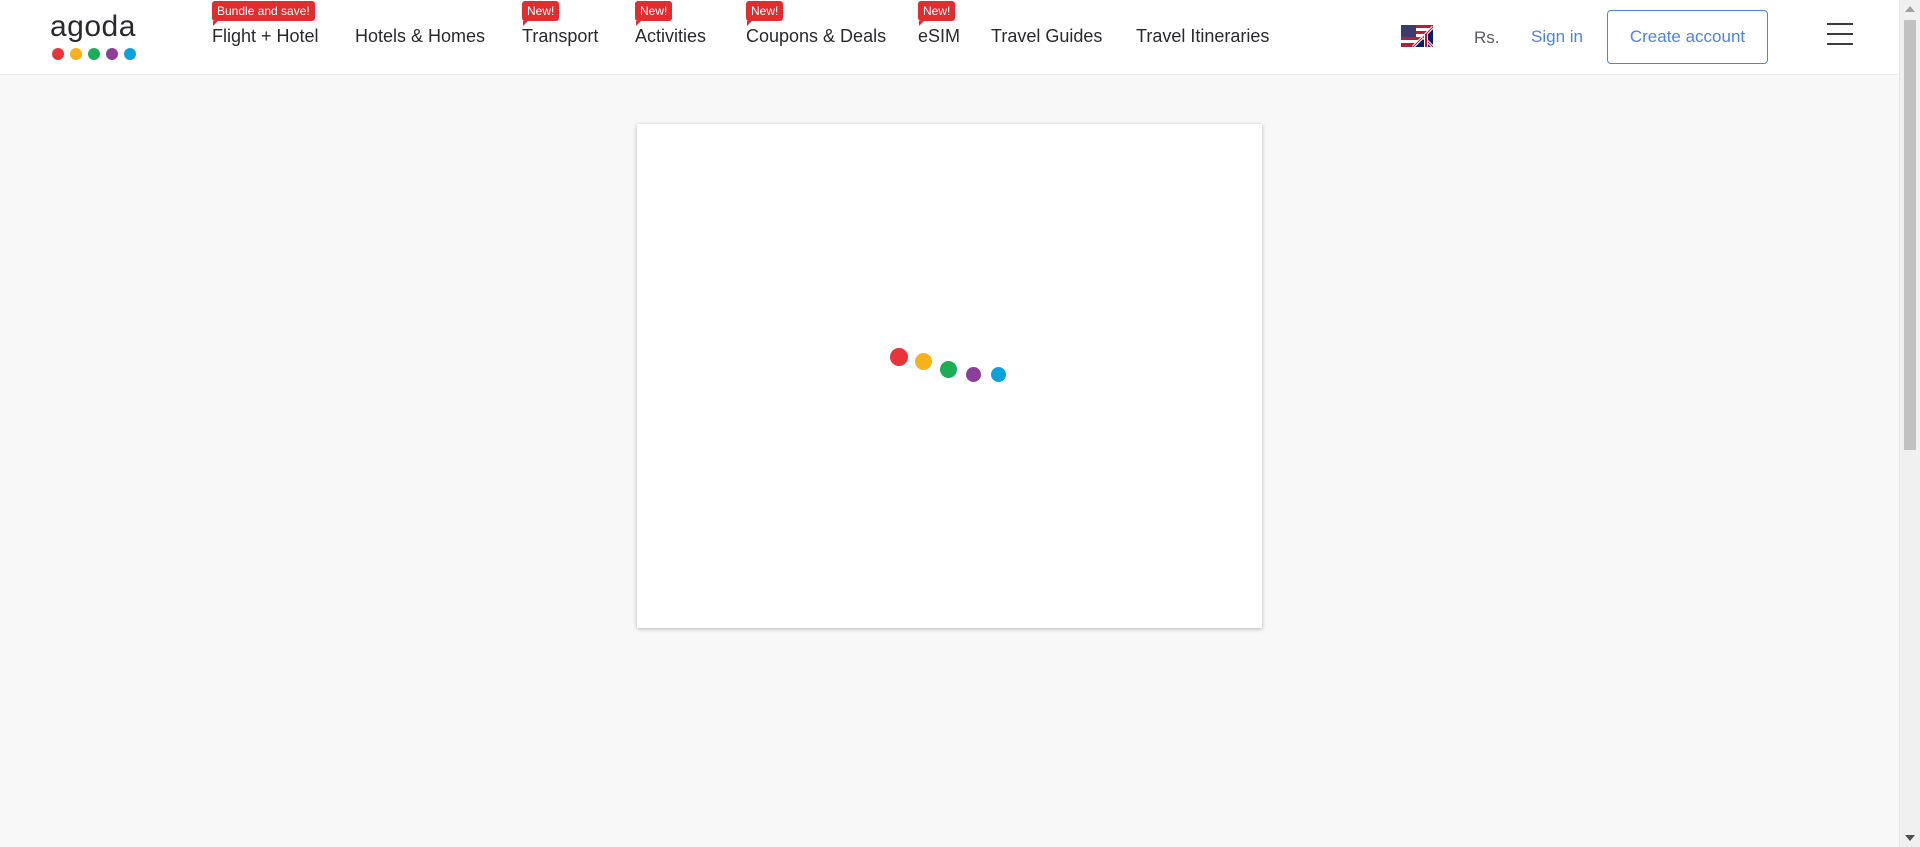 The width and height of the screenshot is (1920, 847). I want to click on nav-item-travel-guides: Travel Guides, so click(1046, 36).